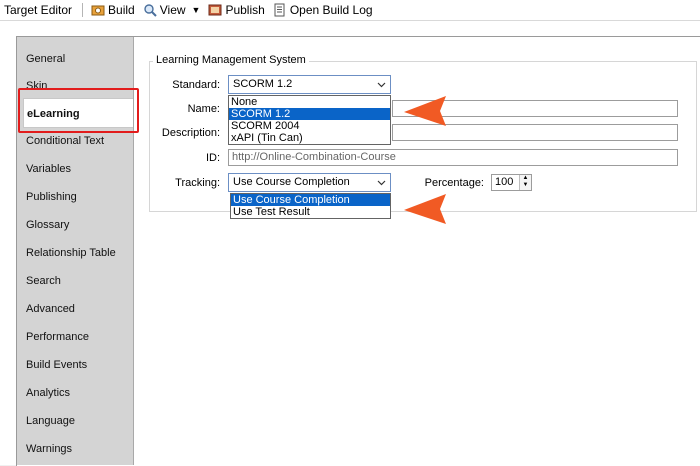  What do you see at coordinates (78, 59) in the screenshot?
I see `sidebar-item-general: General` at bounding box center [78, 59].